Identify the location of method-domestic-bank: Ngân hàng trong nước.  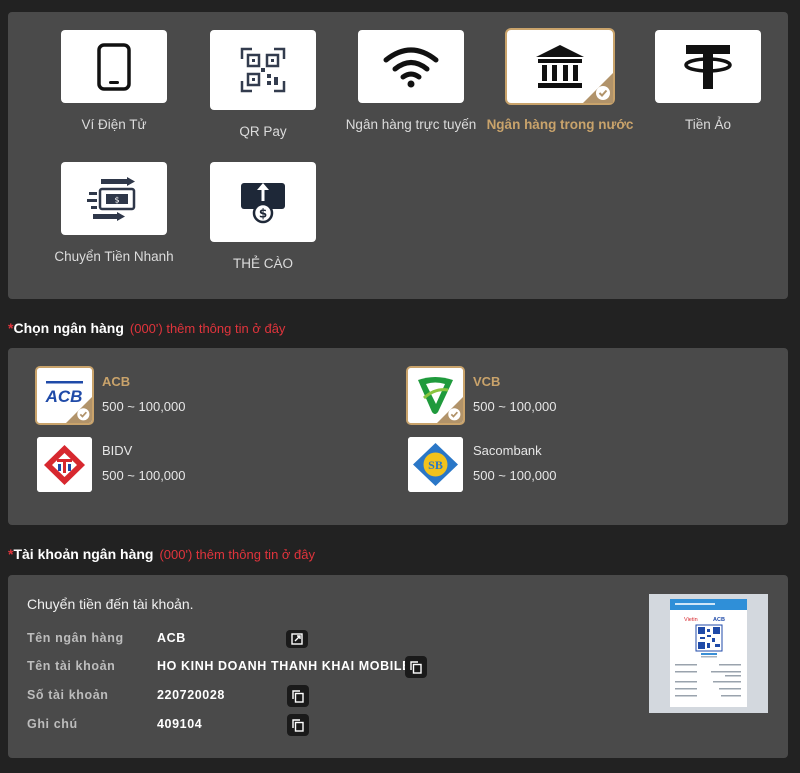
(560, 82).